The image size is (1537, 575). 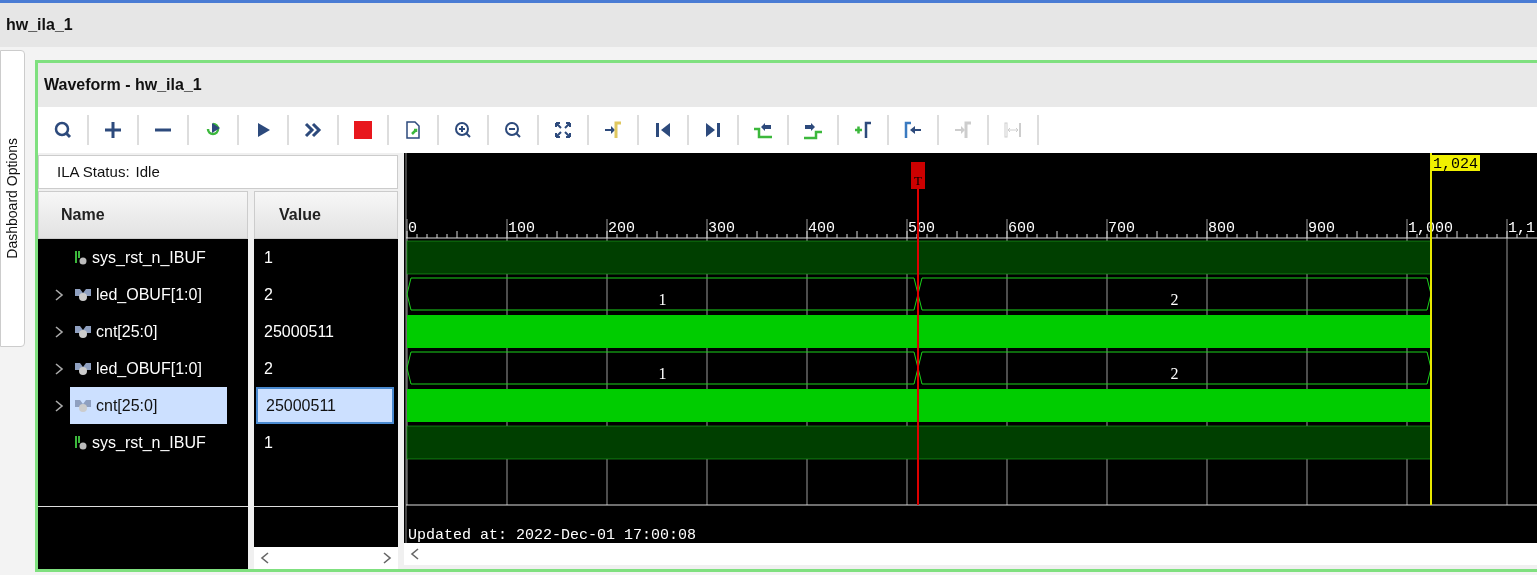 What do you see at coordinates (413, 130) in the screenshot?
I see `export-icon` at bounding box center [413, 130].